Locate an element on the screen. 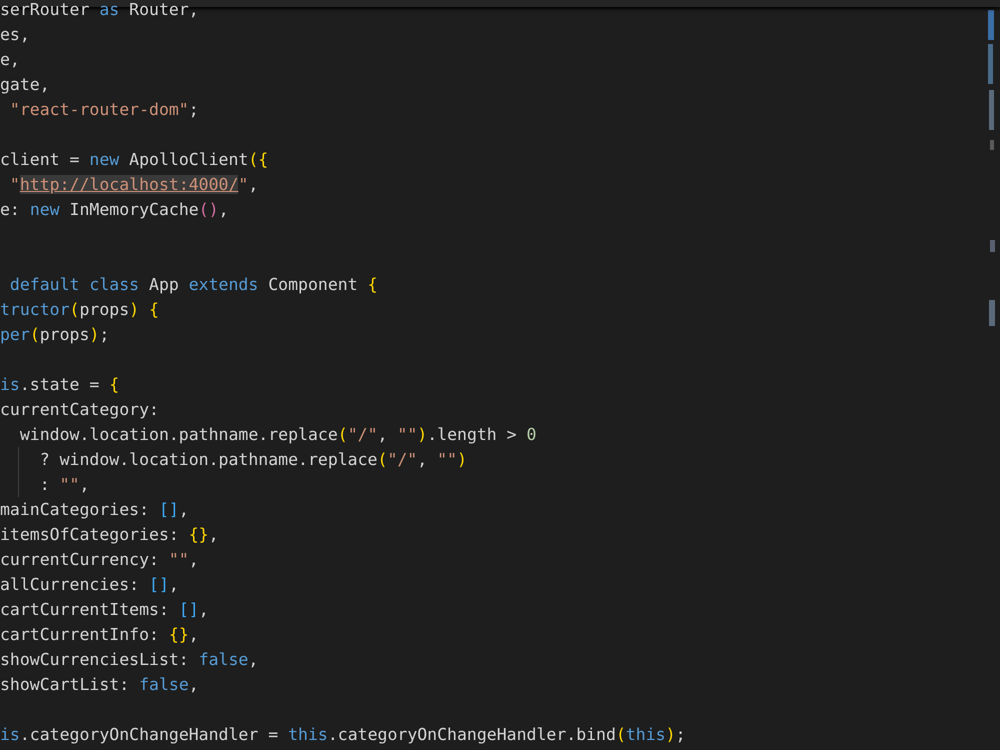 Image resolution: width=1000 pixels, height=750 pixels. code-line: mainCategories: [], is located at coordinates (94, 510).